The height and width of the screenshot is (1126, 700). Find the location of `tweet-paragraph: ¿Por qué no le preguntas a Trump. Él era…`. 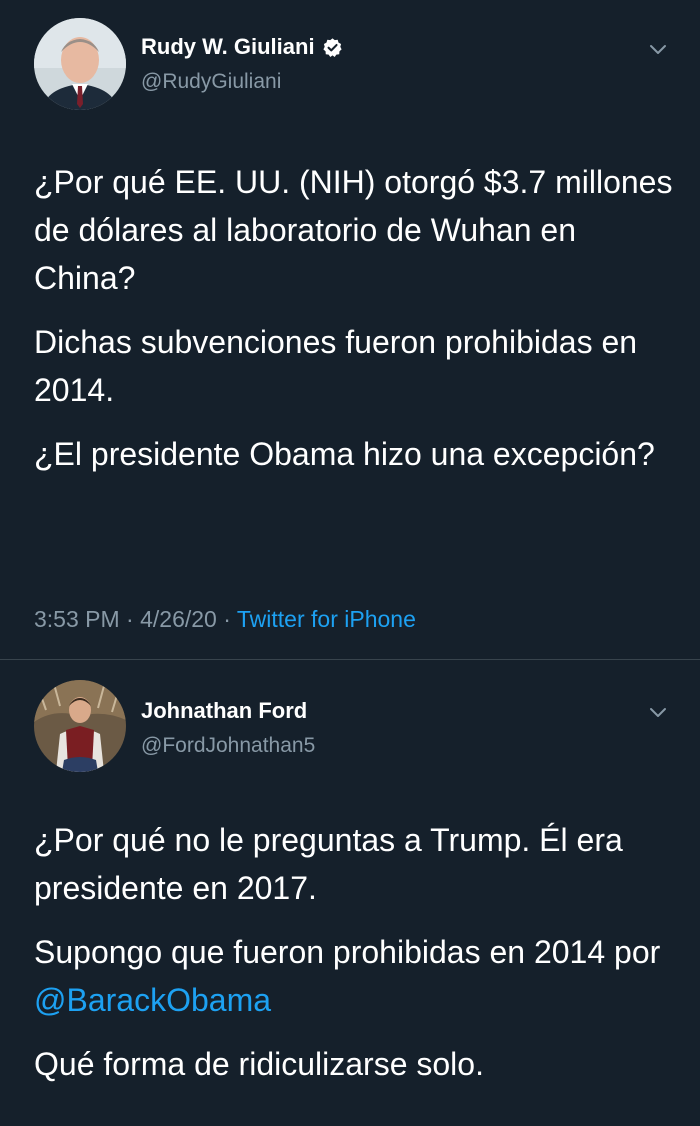

tweet-paragraph: ¿Por qué no le preguntas a Trump. Él era… is located at coordinates (328, 864).